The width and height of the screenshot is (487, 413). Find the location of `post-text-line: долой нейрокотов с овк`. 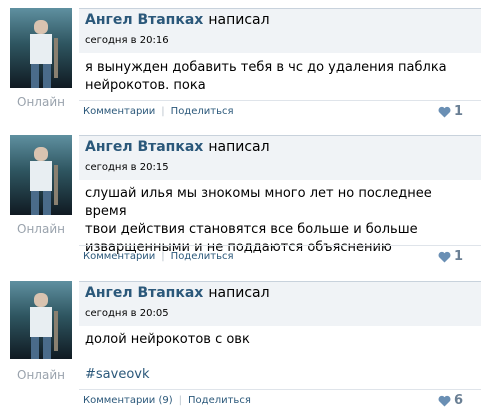

post-text-line: долой нейрокотов с овк is located at coordinates (167, 339).